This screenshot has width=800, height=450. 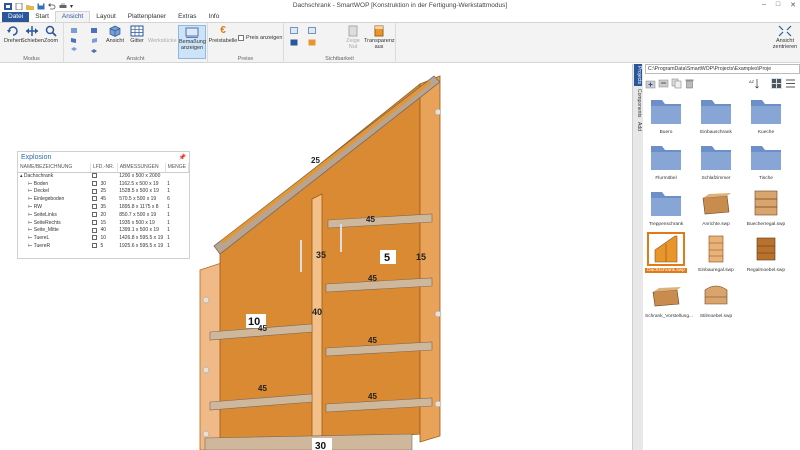 What do you see at coordinates (74, 40) in the screenshot?
I see `view-side-icon` at bounding box center [74, 40].